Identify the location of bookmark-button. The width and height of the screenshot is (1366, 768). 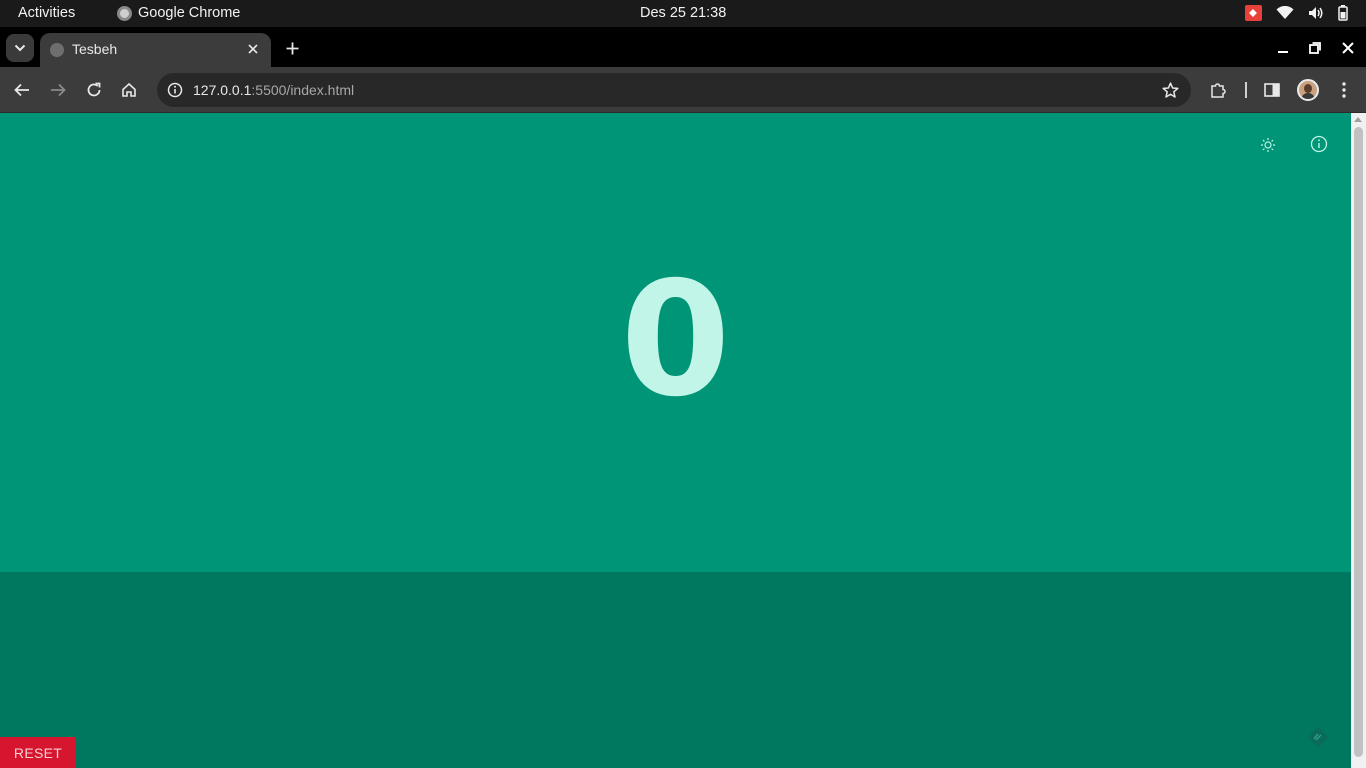
(1170, 90).